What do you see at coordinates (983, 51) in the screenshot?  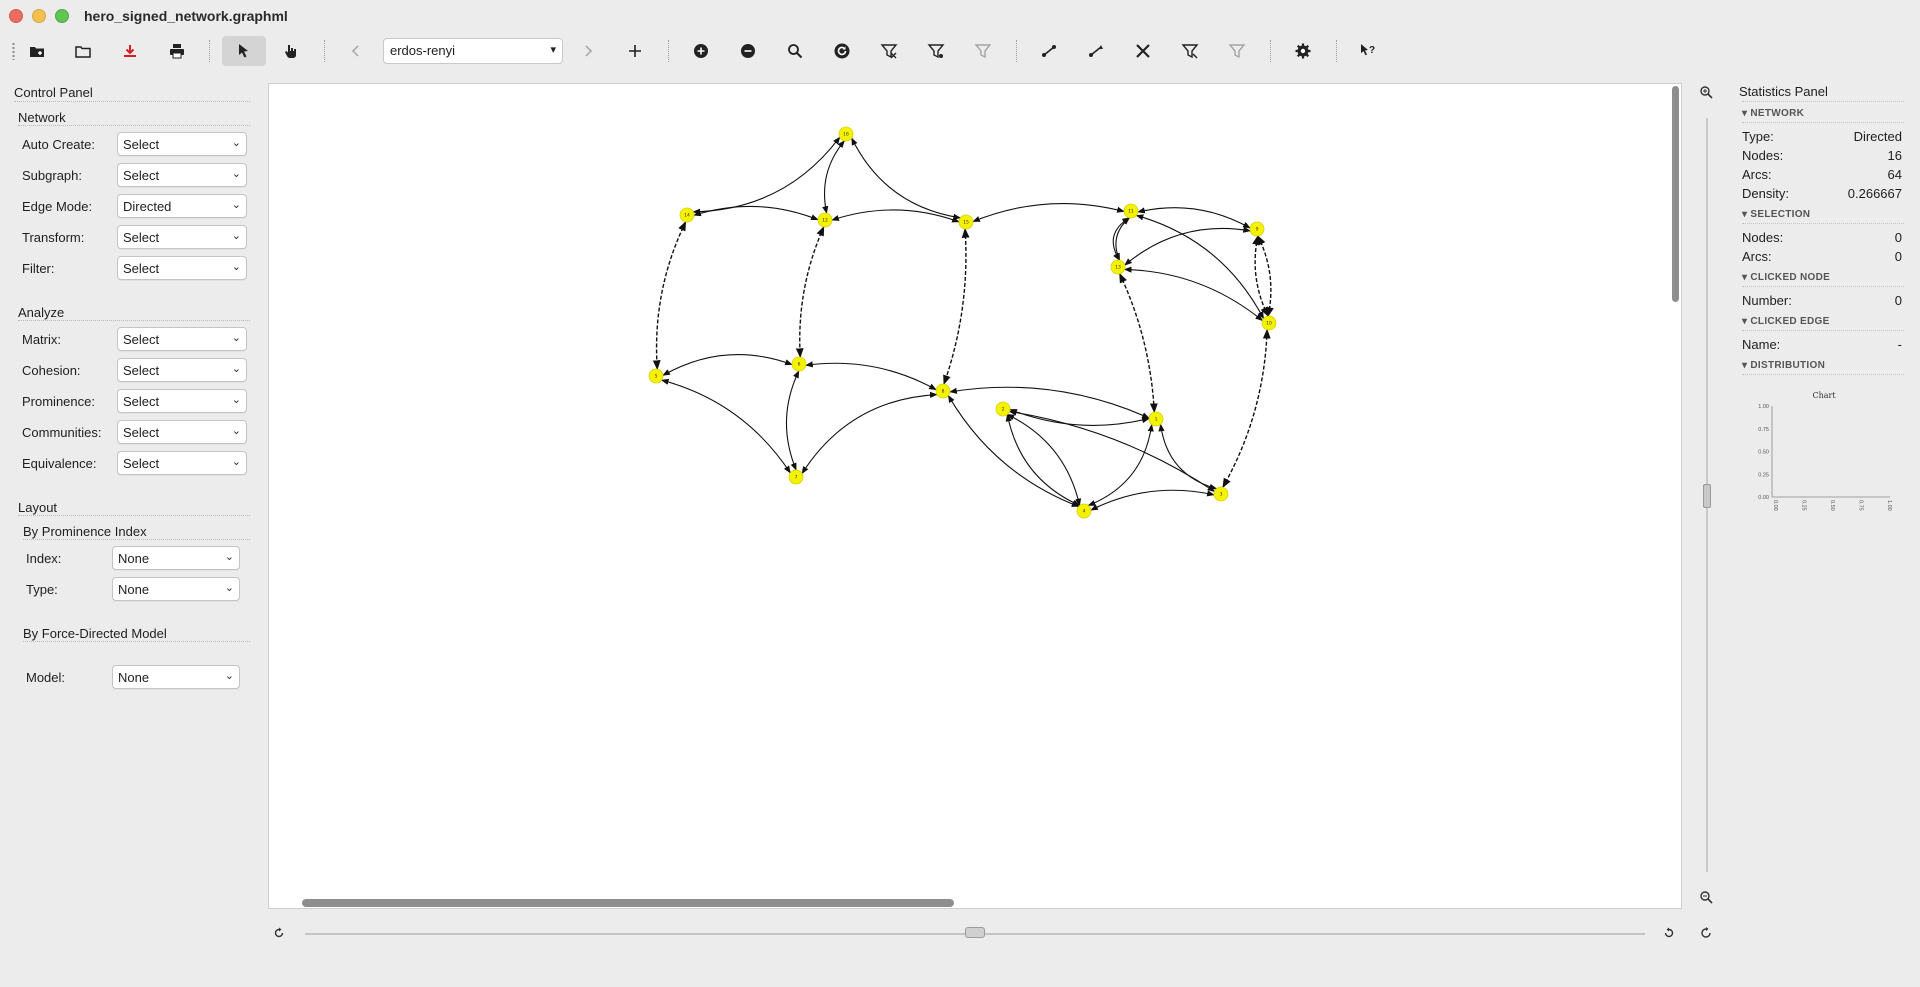 I see `filter-clear-button` at bounding box center [983, 51].